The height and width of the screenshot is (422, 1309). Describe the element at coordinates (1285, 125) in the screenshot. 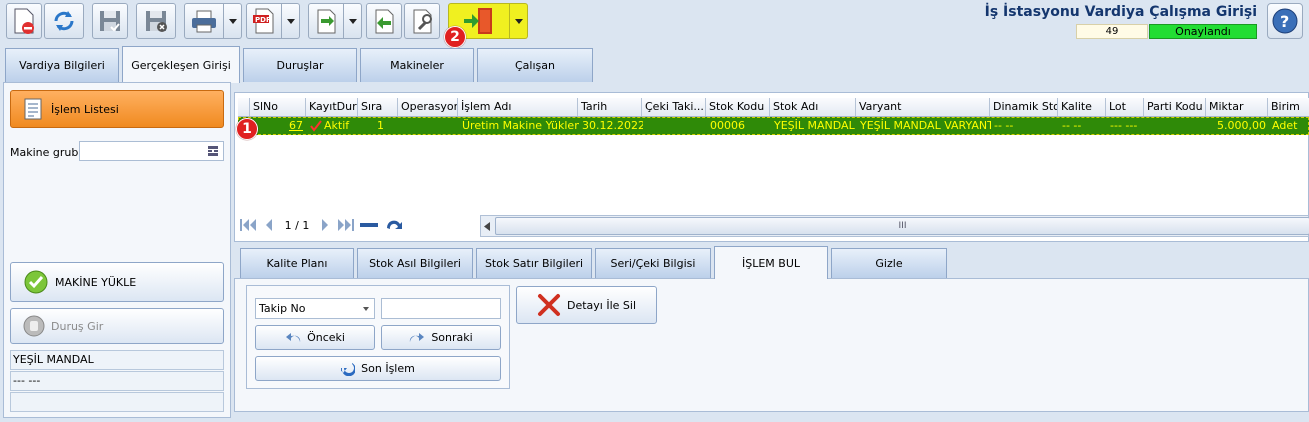

I see `cell-birim: Adet` at that location.